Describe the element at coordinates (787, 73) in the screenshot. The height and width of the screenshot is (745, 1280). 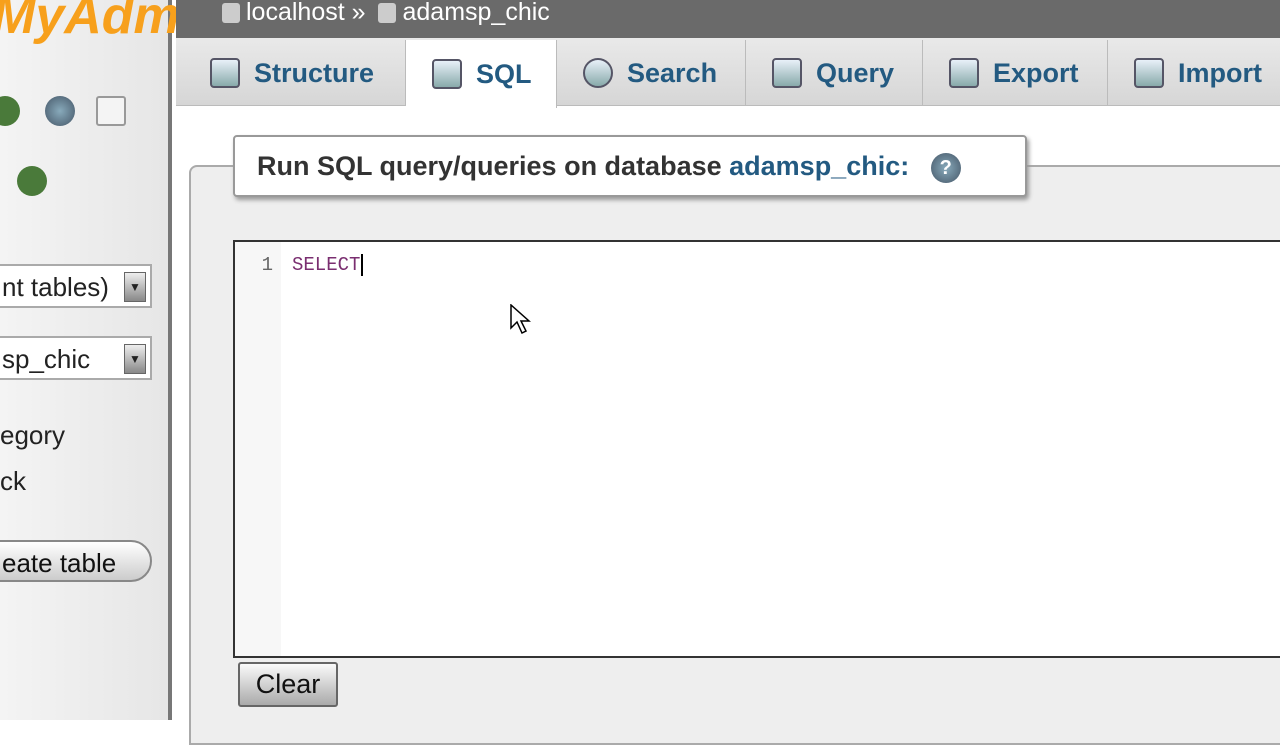
I see `query-icon` at that location.